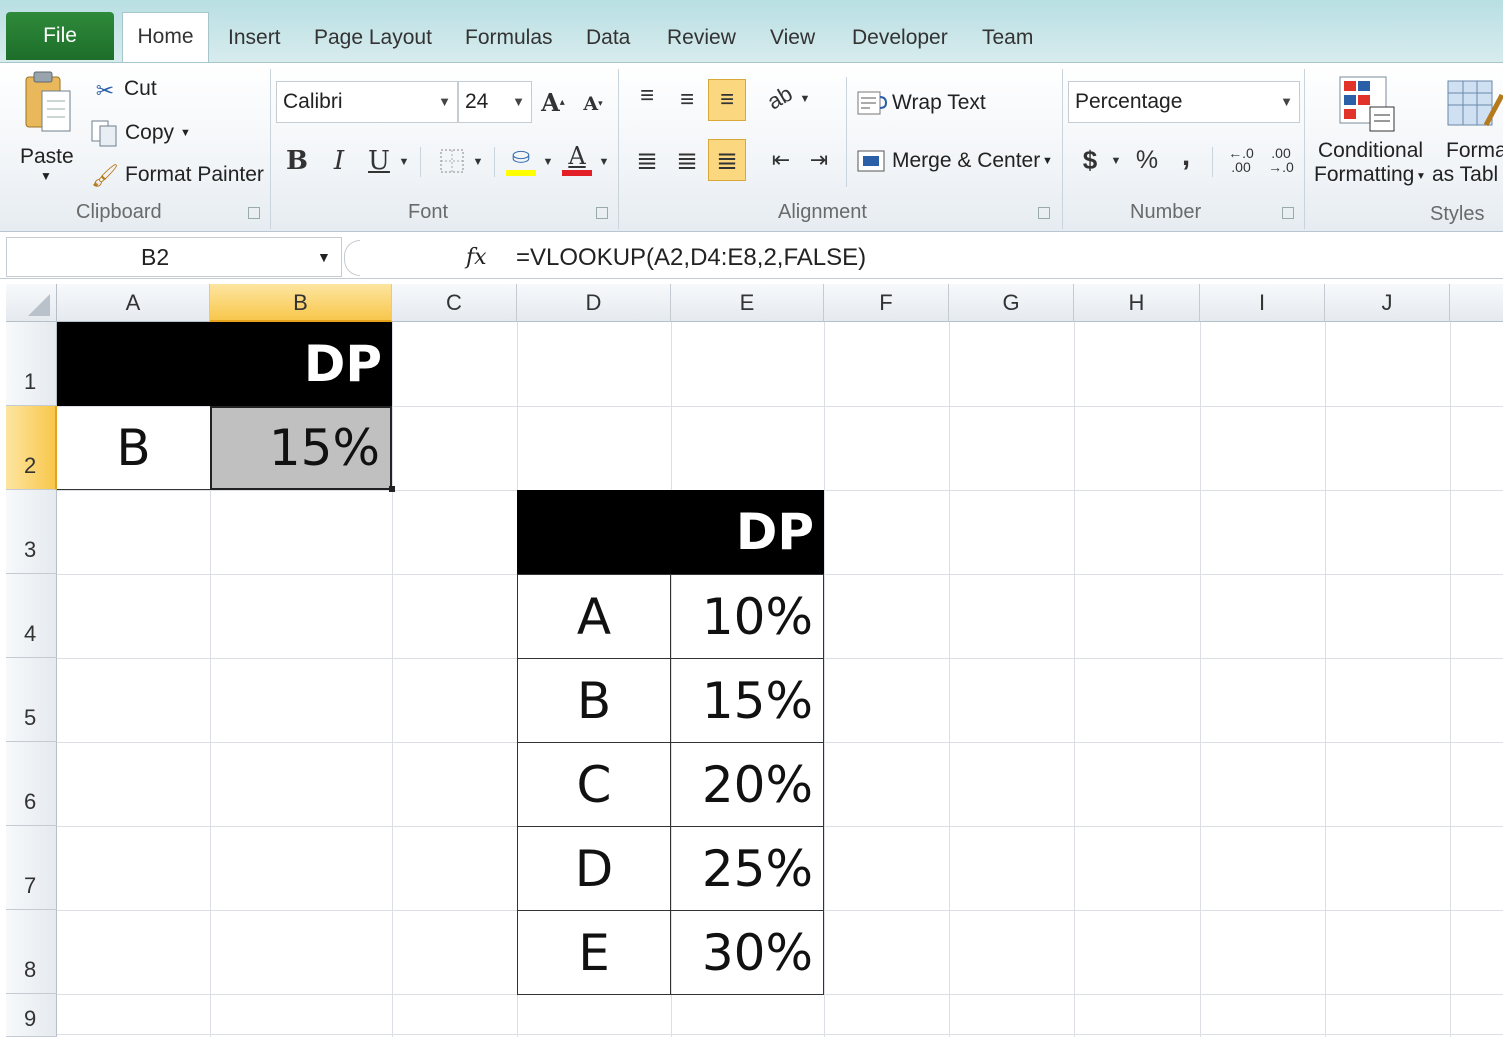 The image size is (1503, 1037). What do you see at coordinates (687, 100) in the screenshot?
I see `align-middle-icon: ≡` at bounding box center [687, 100].